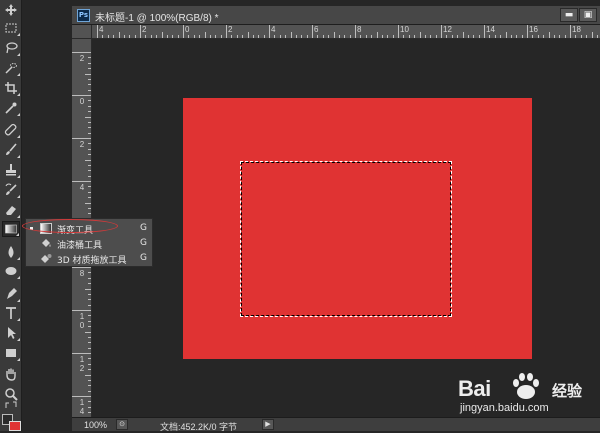  Describe the element at coordinates (11, 374) in the screenshot. I see `hand-tool-icon` at that location.